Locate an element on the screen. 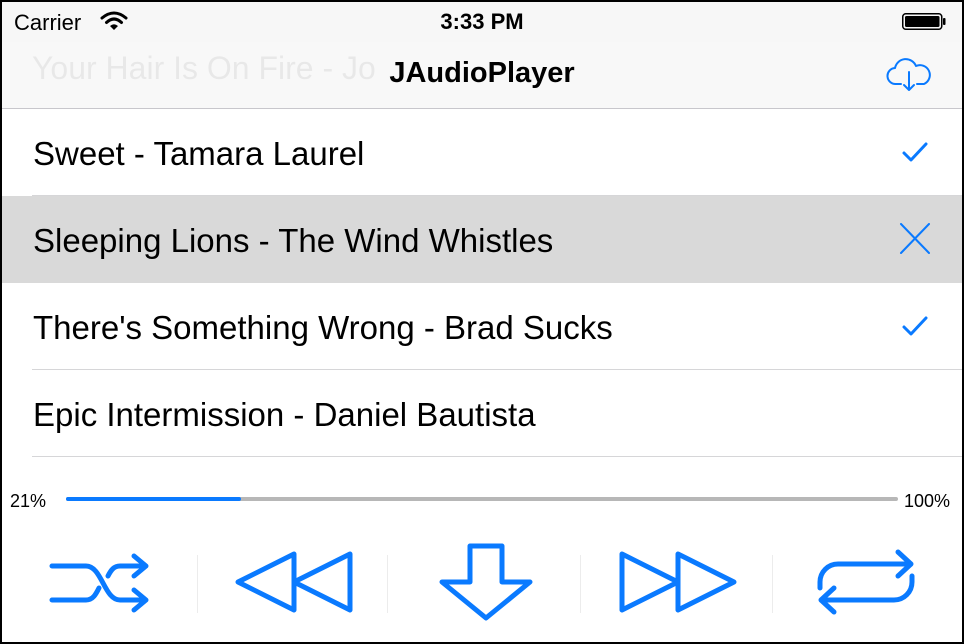  track-title: Sleeping Lions - The Wind Whistles is located at coordinates (293, 240).